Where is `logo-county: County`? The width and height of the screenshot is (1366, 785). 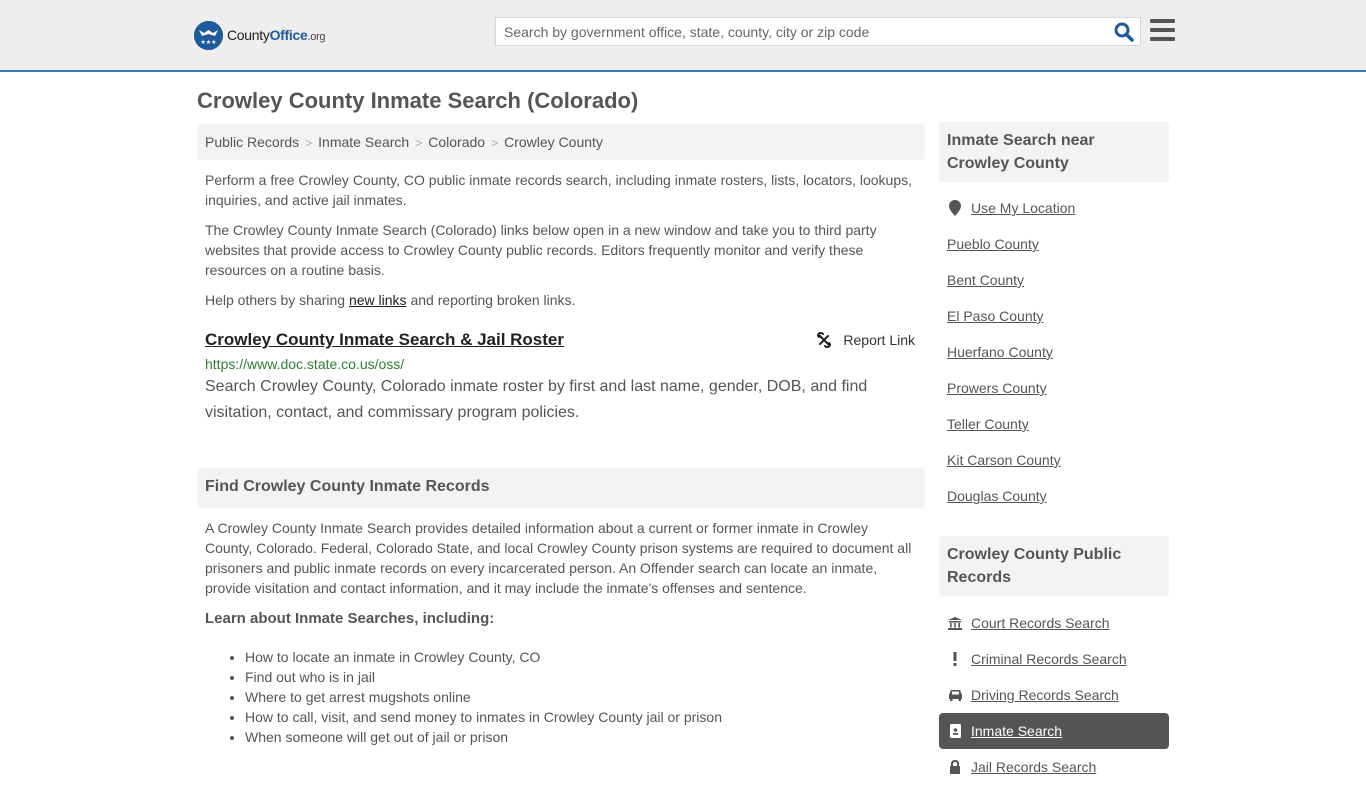
logo-county: County is located at coordinates (248, 35).